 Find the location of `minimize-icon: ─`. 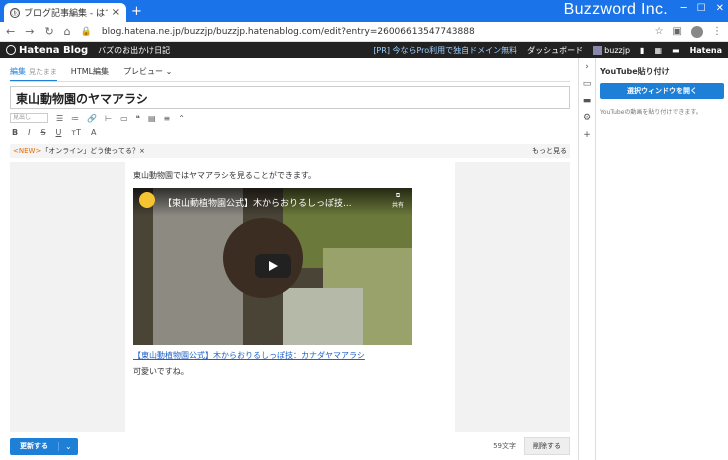

minimize-icon: ─ is located at coordinates (684, 8).